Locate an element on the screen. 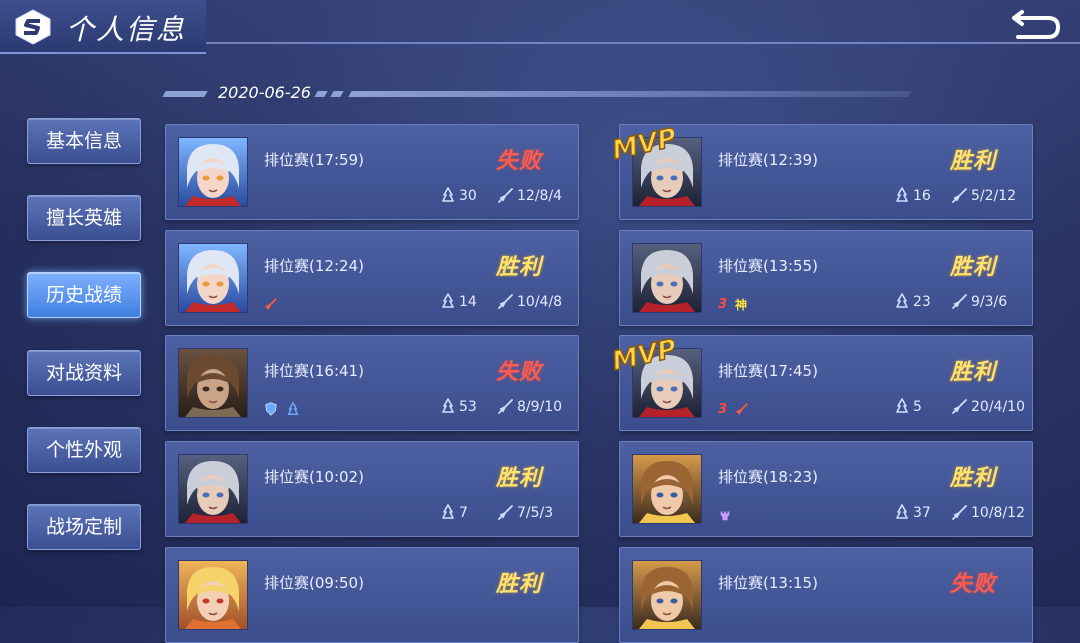 The width and height of the screenshot is (1080, 643). sidebar-item-skilled-heroes: 擅长英雄 is located at coordinates (84, 218).